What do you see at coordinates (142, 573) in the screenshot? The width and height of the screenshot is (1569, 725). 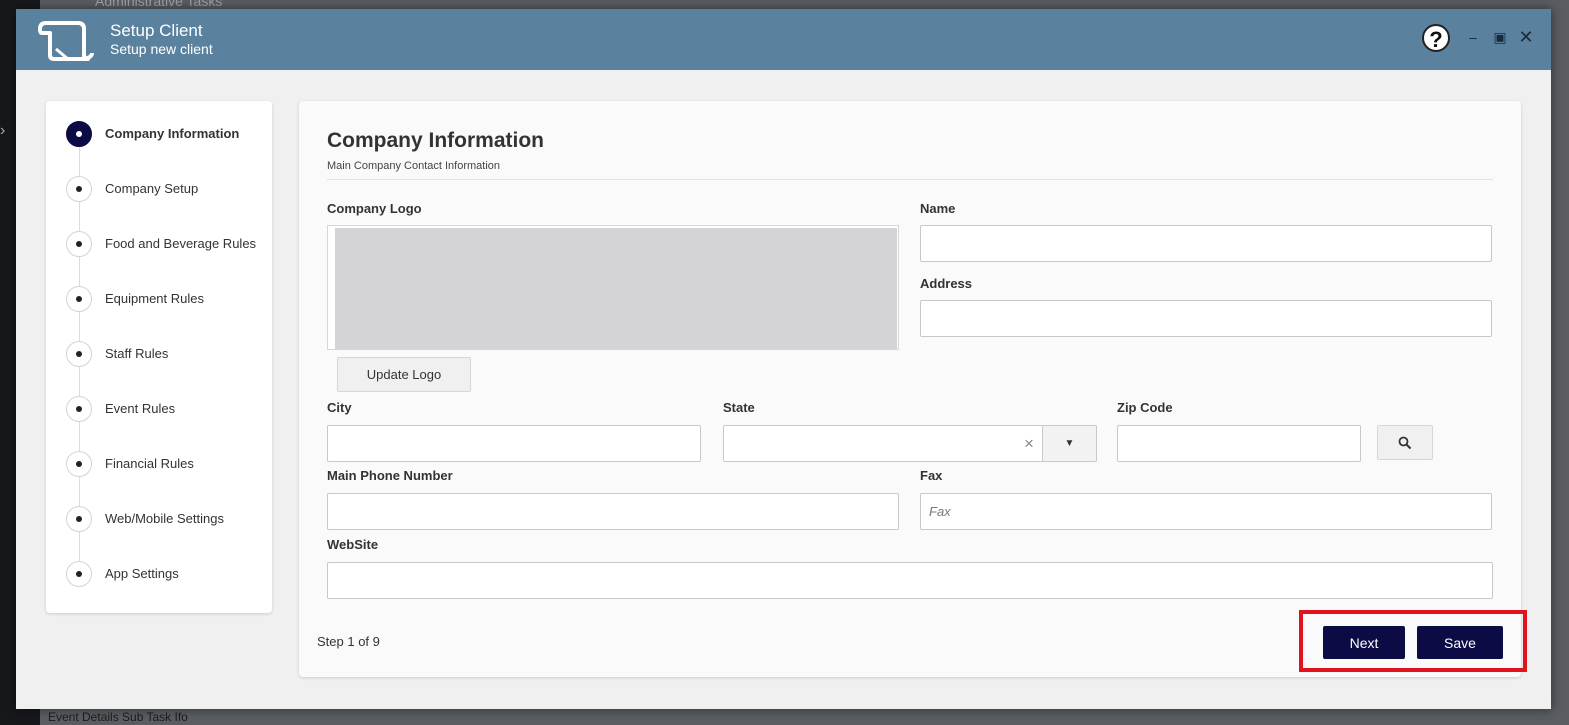 I see `step-label: App Settings` at bounding box center [142, 573].